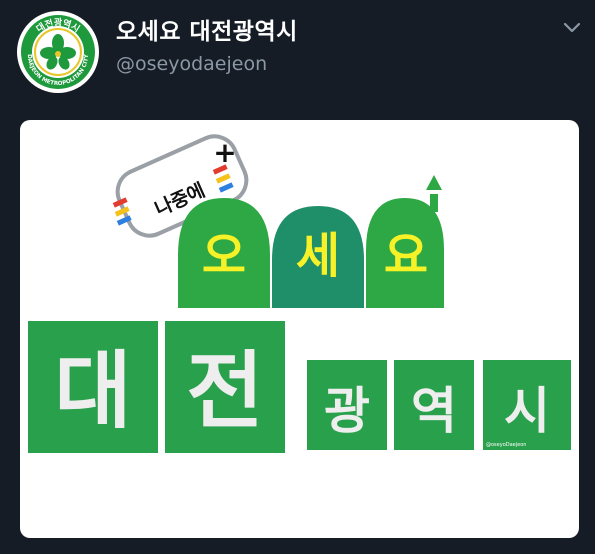 This screenshot has height=554, width=595. I want to click on image-credit: @oseyoDaejeon, so click(506, 445).